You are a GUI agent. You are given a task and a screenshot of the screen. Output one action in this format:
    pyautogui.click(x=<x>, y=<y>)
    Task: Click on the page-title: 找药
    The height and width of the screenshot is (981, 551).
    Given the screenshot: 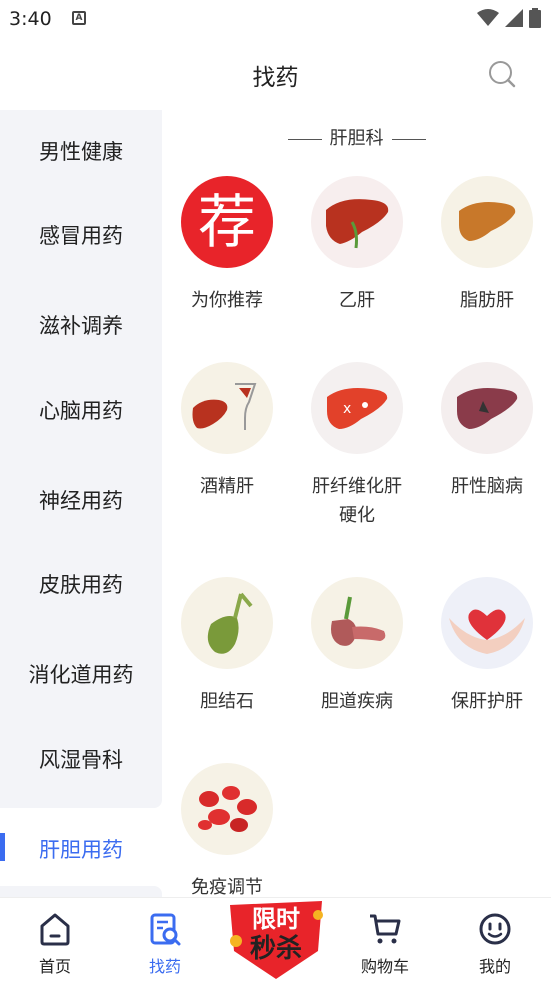 What is the action you would take?
    pyautogui.click(x=275, y=78)
    